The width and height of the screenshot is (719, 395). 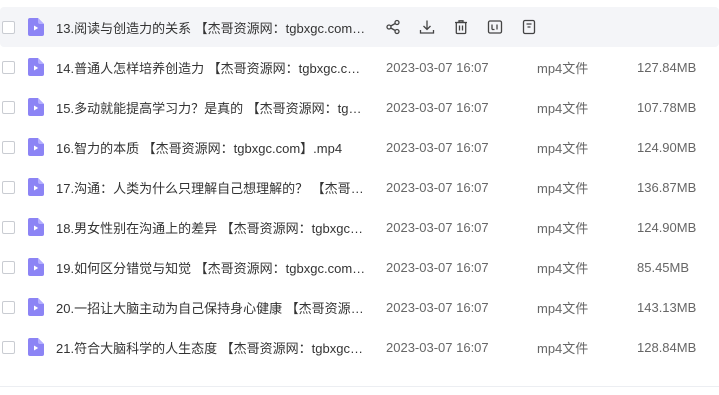 I want to click on more-button, so click(x=538, y=27).